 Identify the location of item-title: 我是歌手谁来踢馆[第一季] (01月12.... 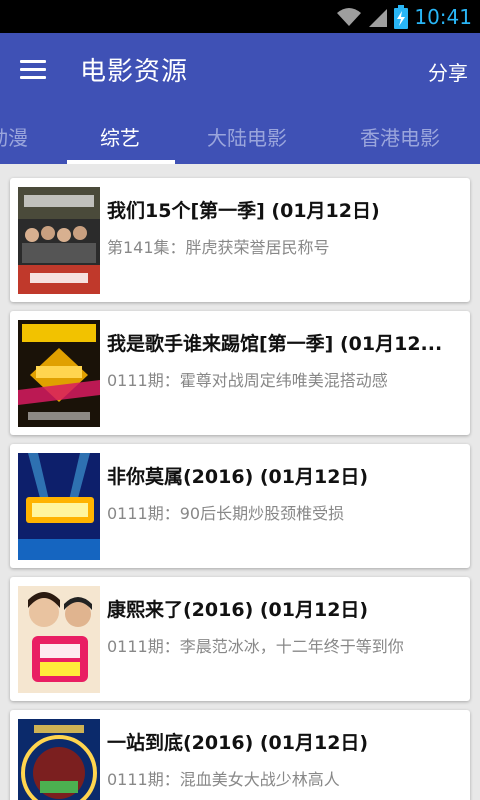
(275, 344).